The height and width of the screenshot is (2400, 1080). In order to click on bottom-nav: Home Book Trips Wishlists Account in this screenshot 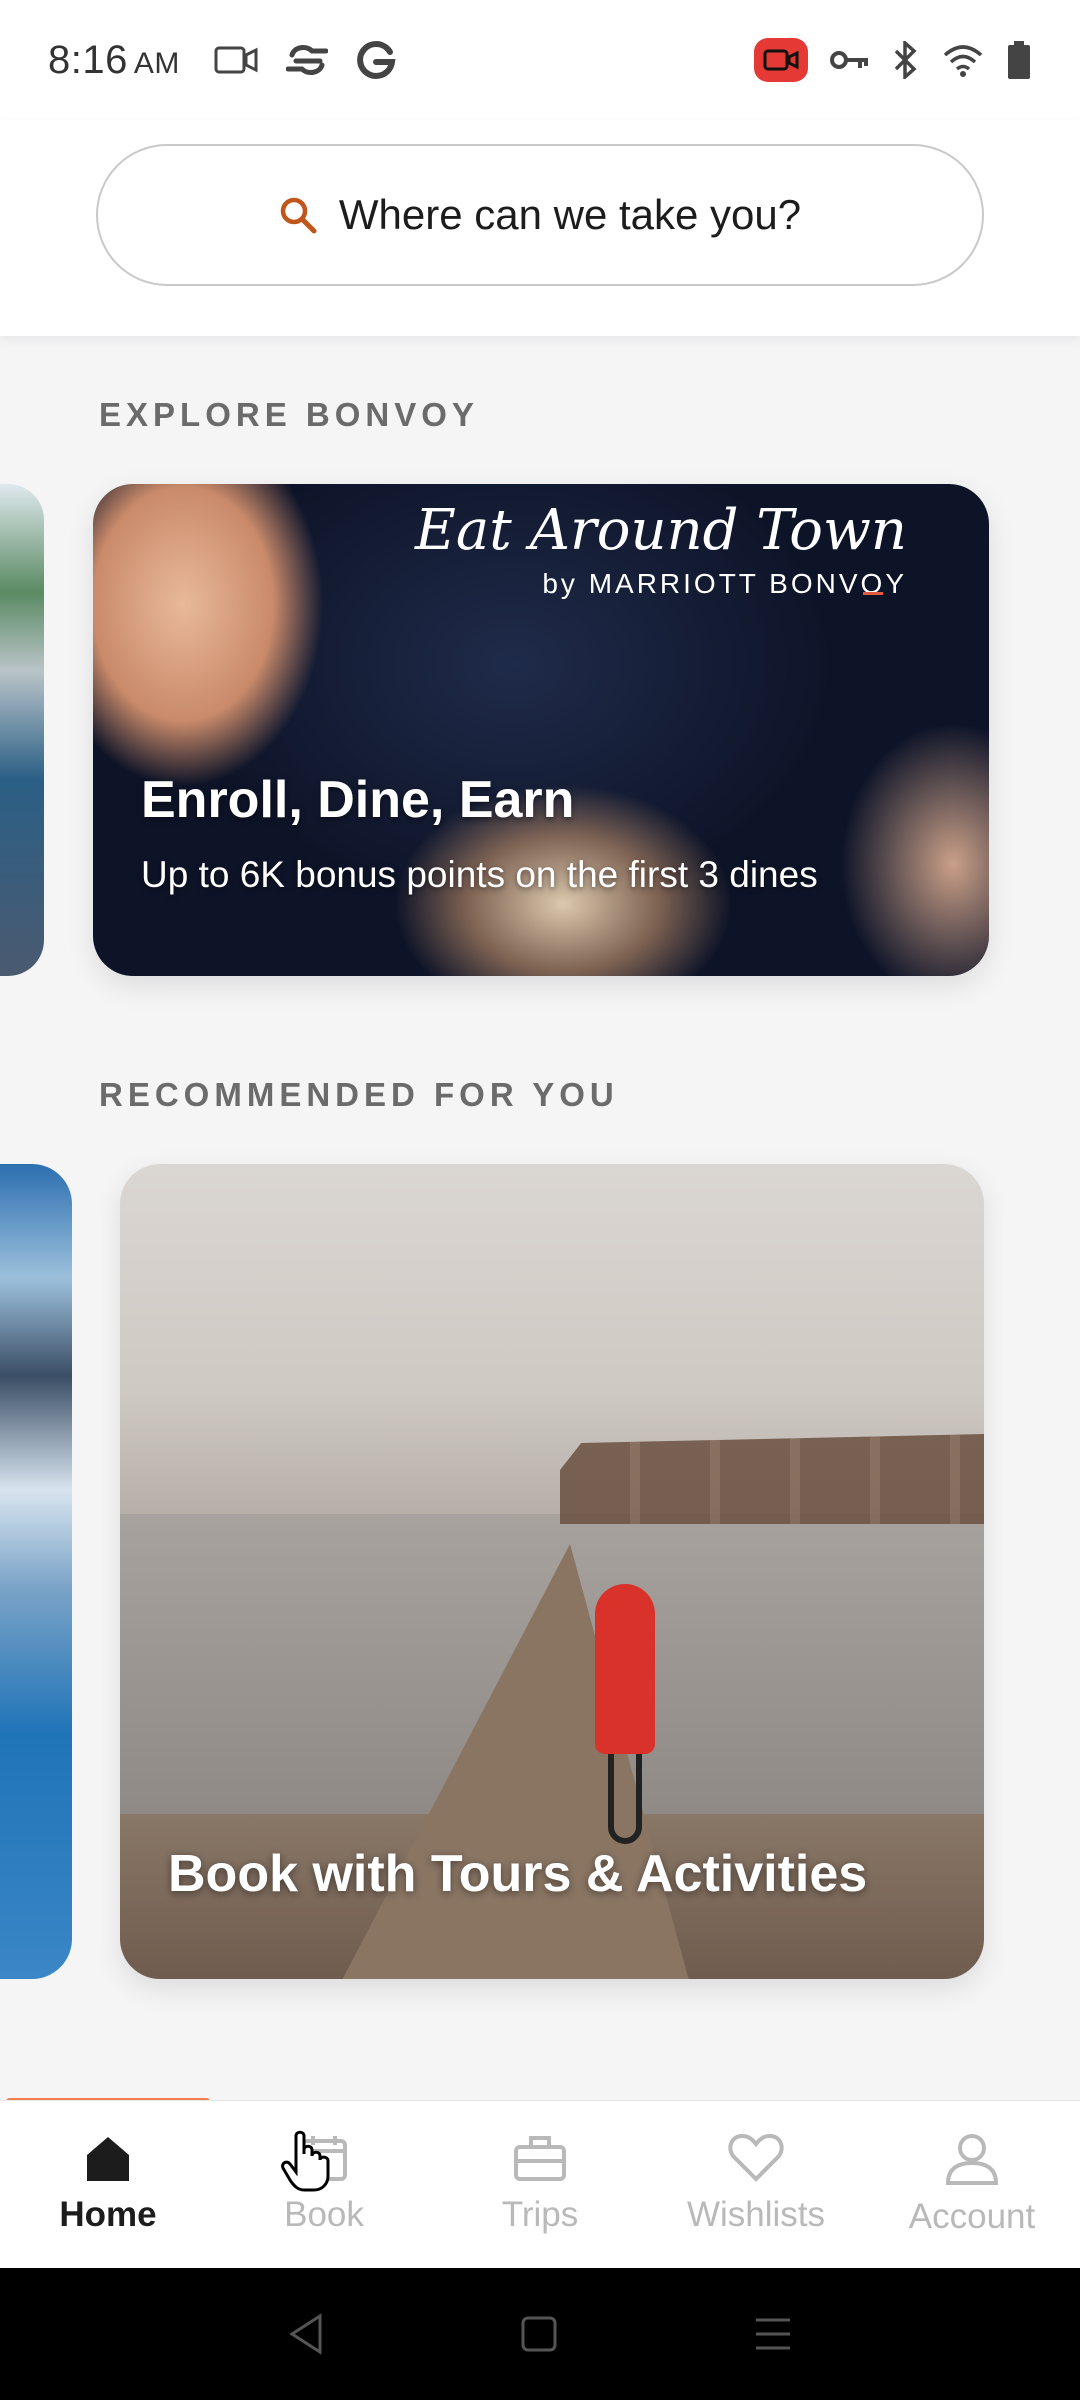, I will do `click(540, 2184)`.